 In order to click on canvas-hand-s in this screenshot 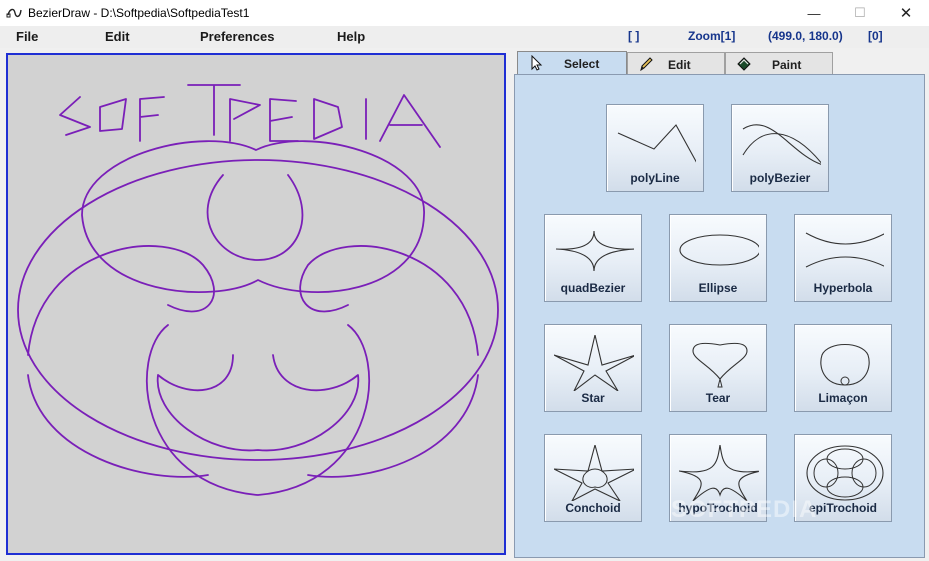, I will do `click(75, 116)`.